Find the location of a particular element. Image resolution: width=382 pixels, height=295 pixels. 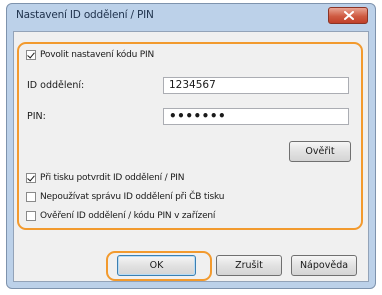

verify-button: Ověřit is located at coordinates (320, 151).